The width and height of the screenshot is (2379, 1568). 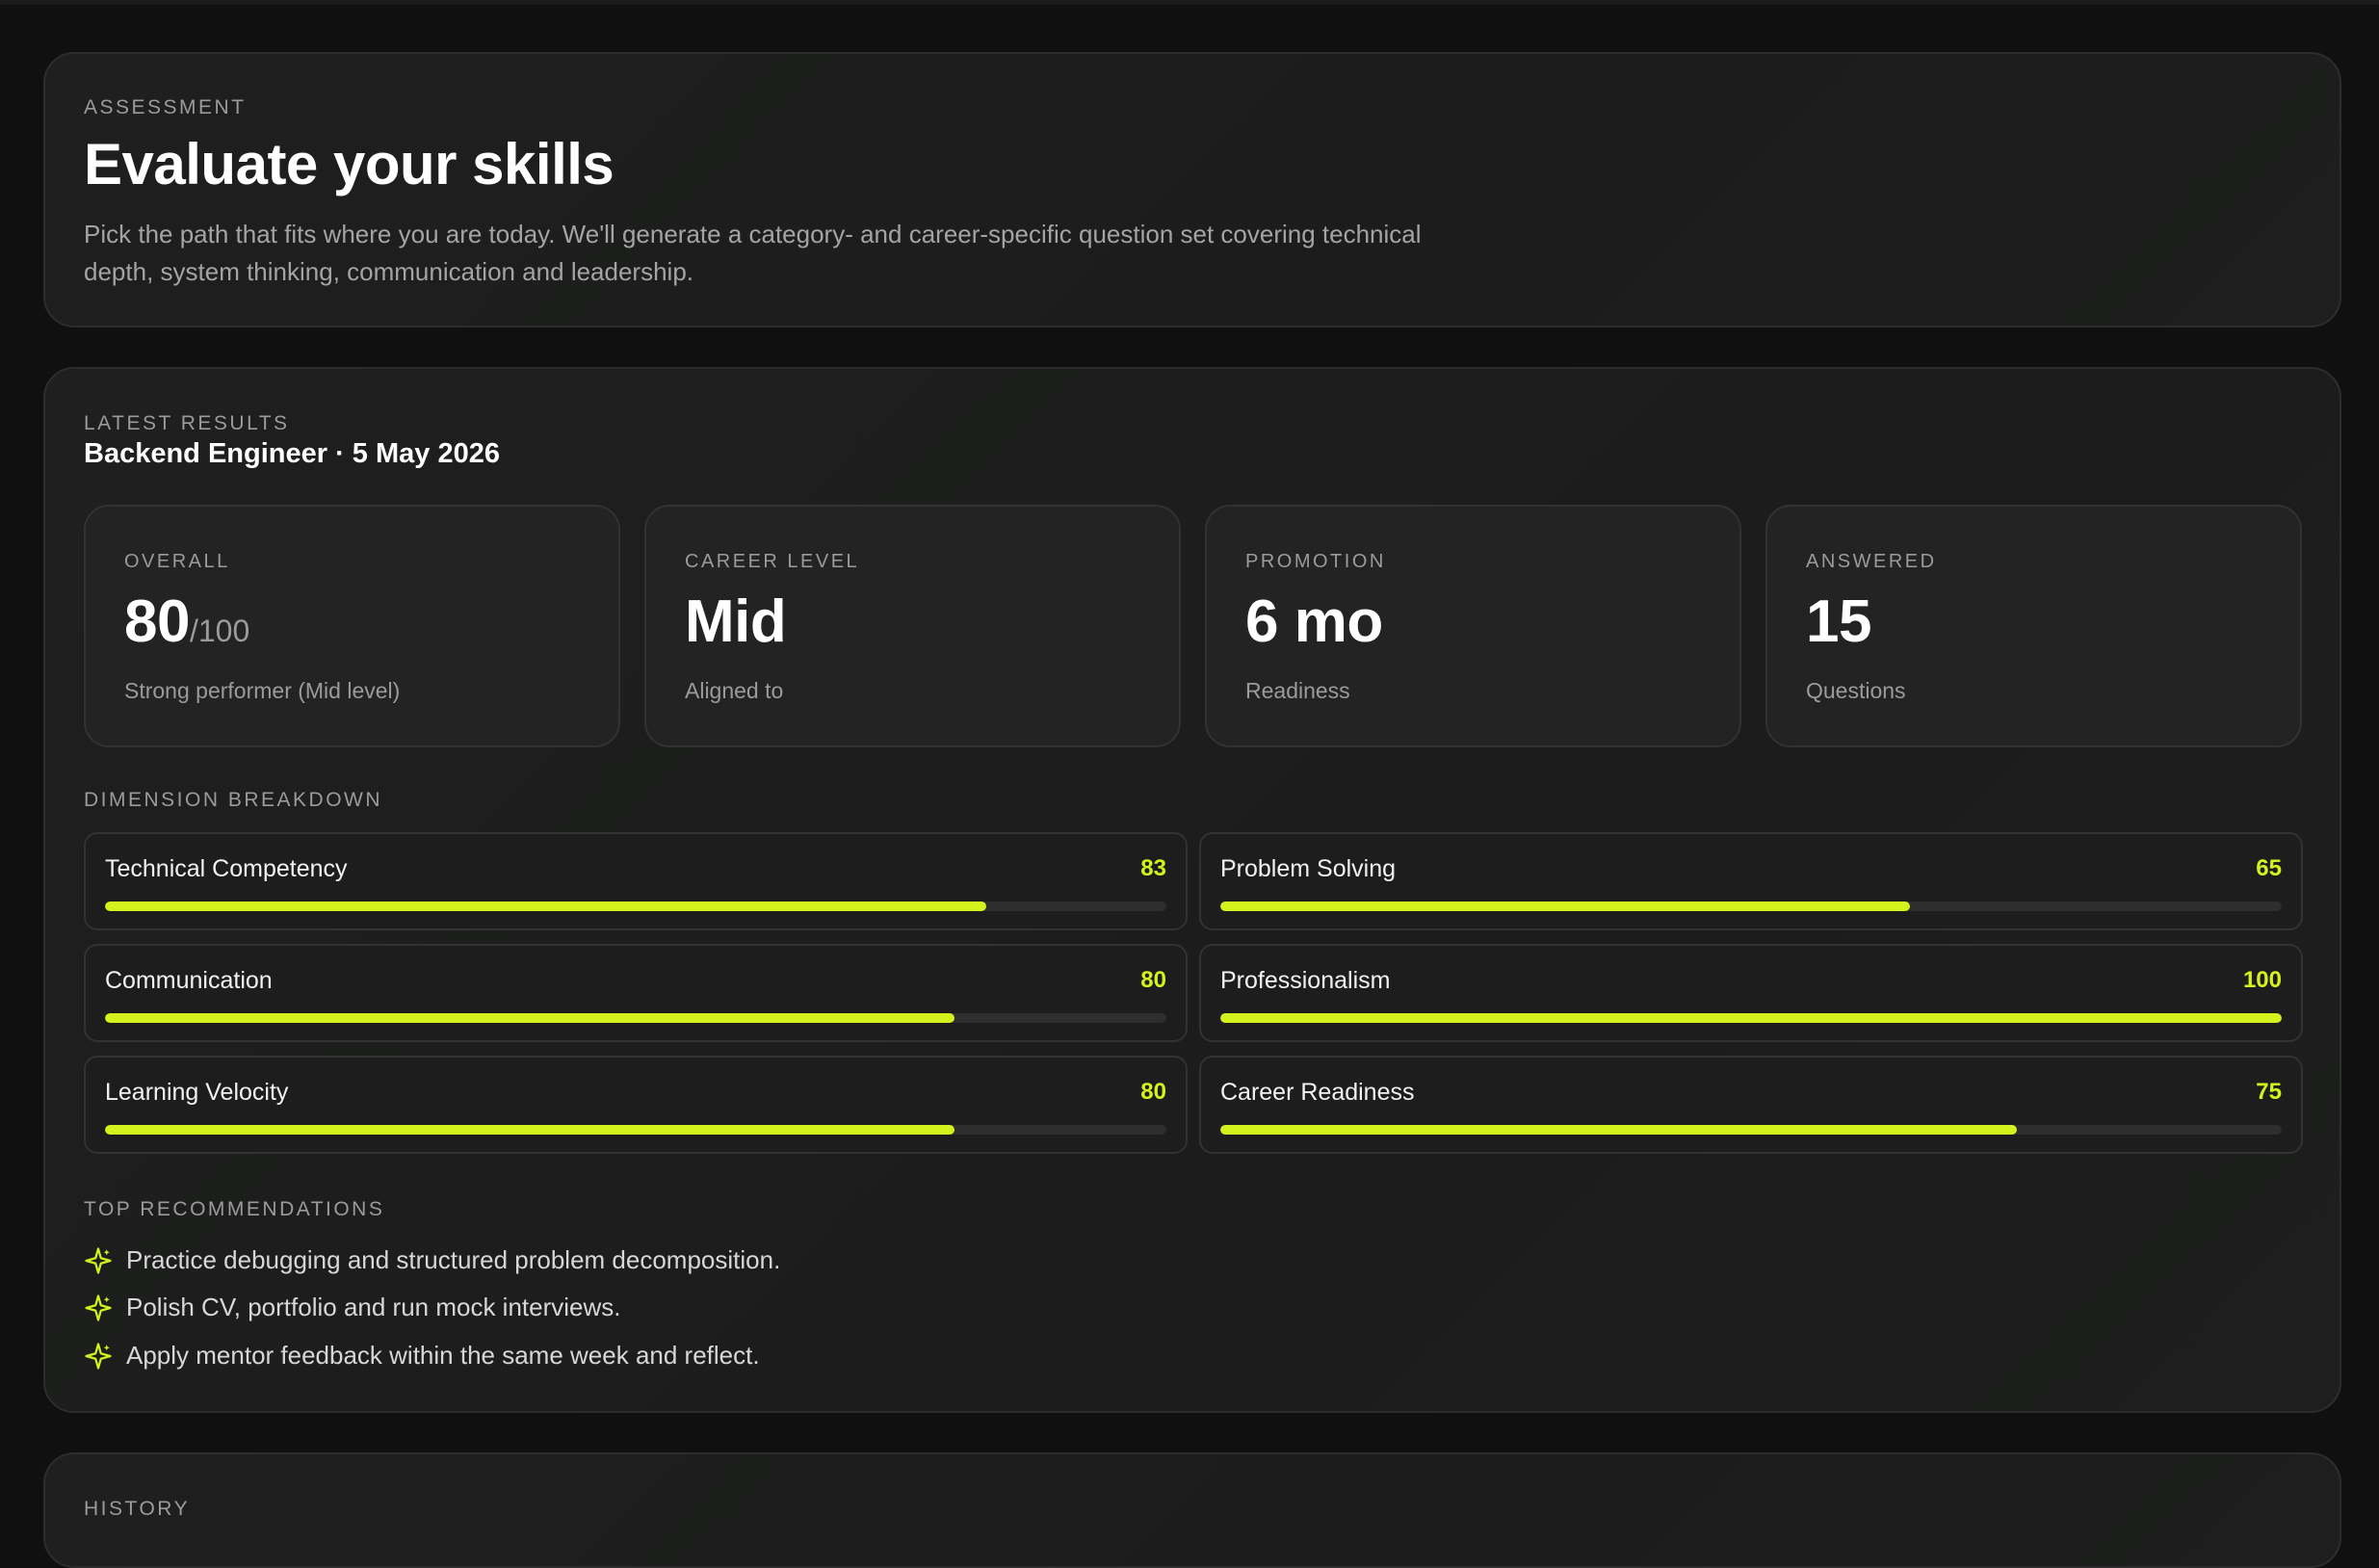 I want to click on results-eyebrow: LATEST RESULTS, so click(x=187, y=423).